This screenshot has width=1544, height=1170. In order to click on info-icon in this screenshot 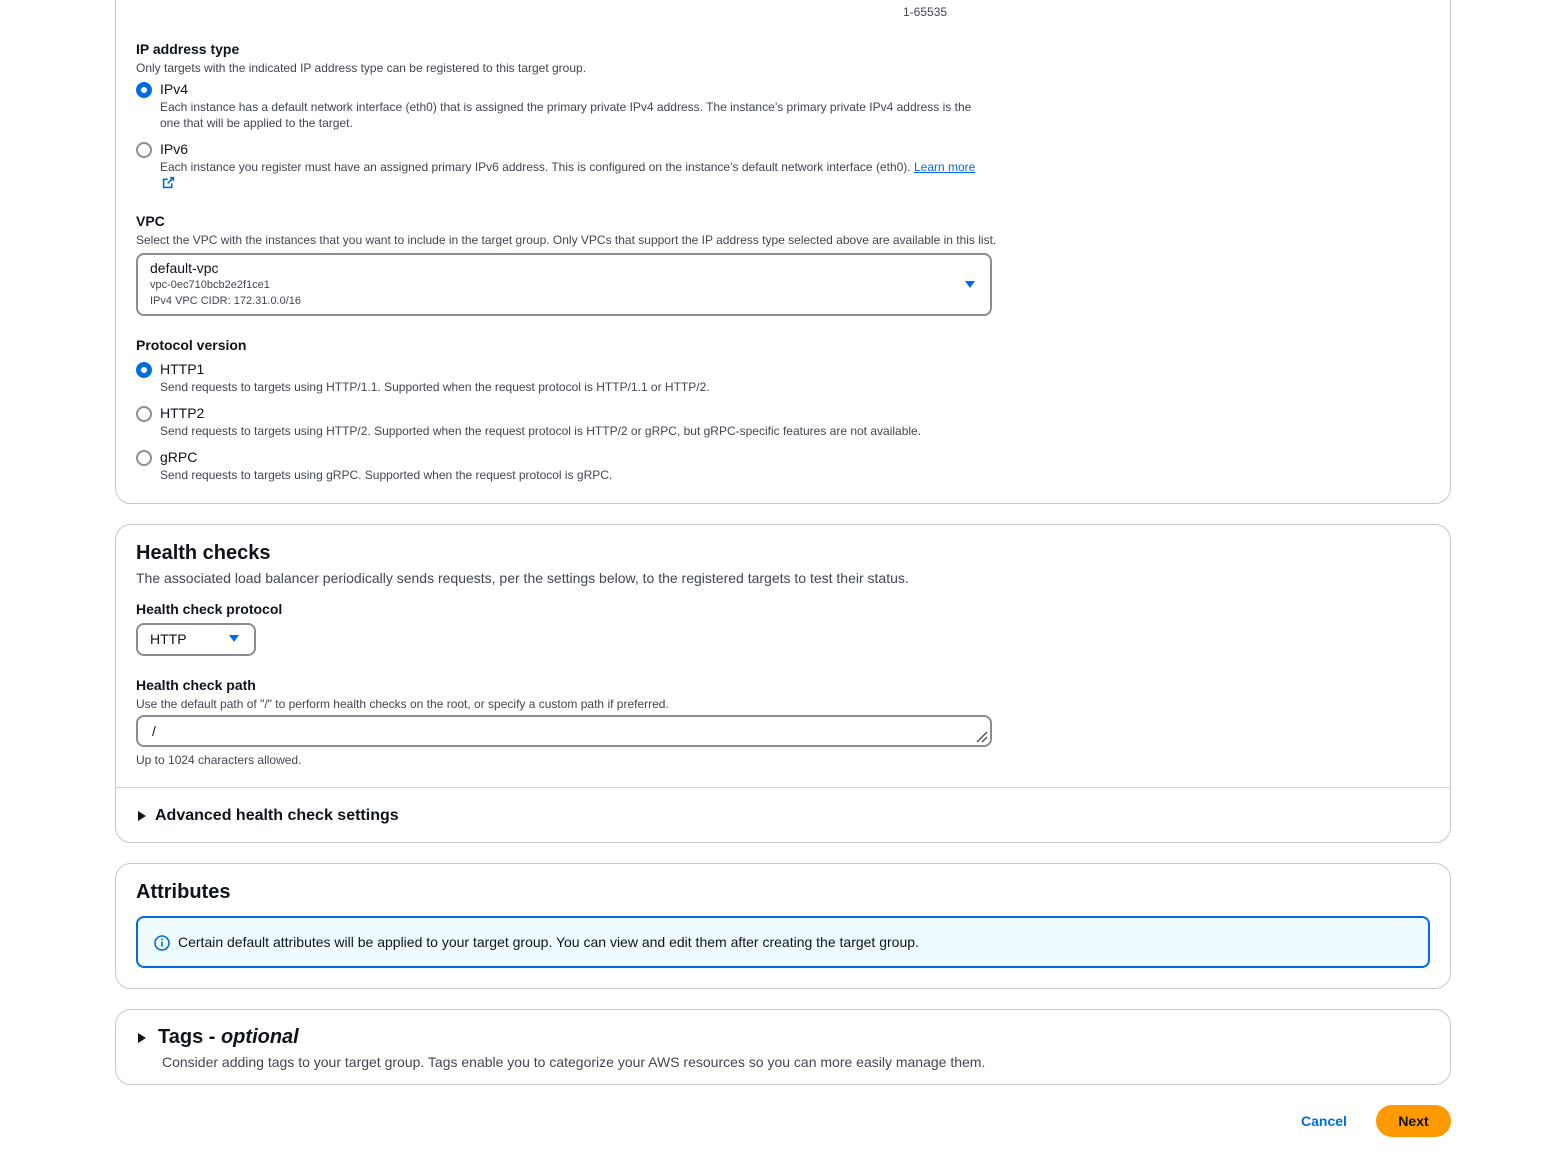, I will do `click(162, 943)`.